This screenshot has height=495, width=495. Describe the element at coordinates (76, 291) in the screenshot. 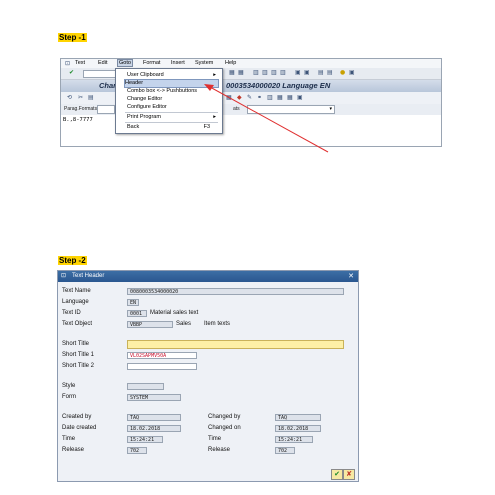

I see `text-name-label: Text Name` at that location.